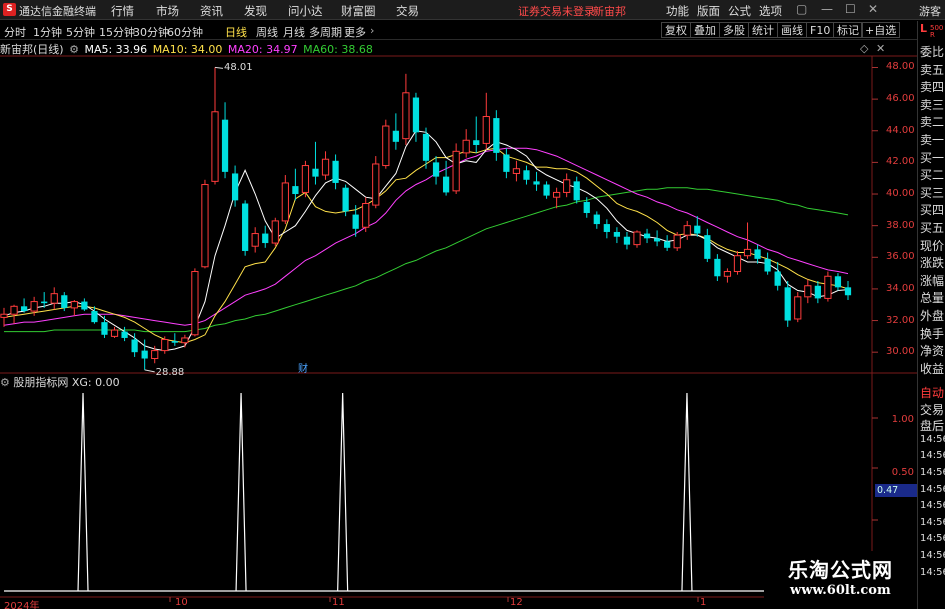  I want to click on quote-field-12: 涨跌, so click(932, 262).